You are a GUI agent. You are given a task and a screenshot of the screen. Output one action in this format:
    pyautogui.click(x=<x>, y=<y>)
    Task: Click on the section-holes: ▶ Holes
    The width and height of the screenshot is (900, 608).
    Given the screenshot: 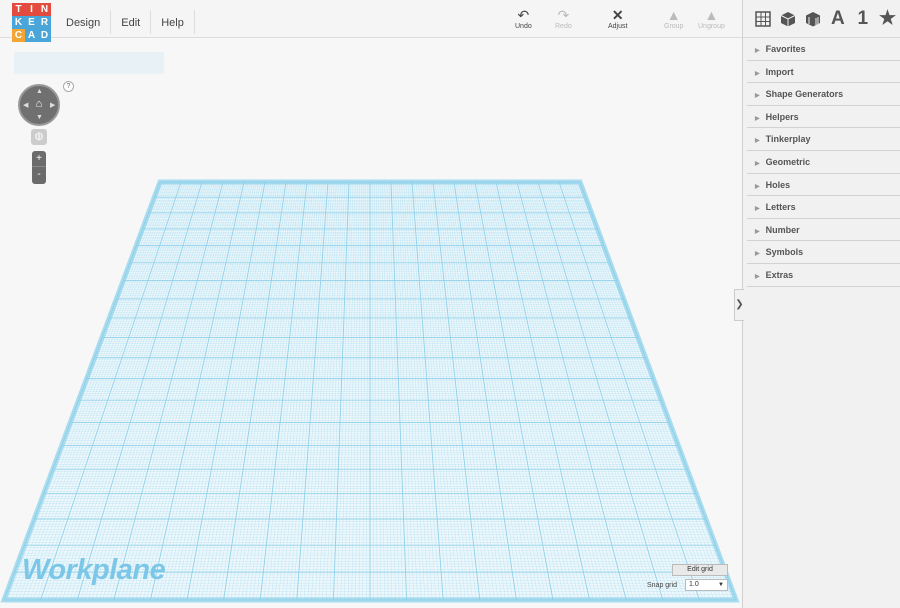 What is the action you would take?
    pyautogui.click(x=823, y=185)
    